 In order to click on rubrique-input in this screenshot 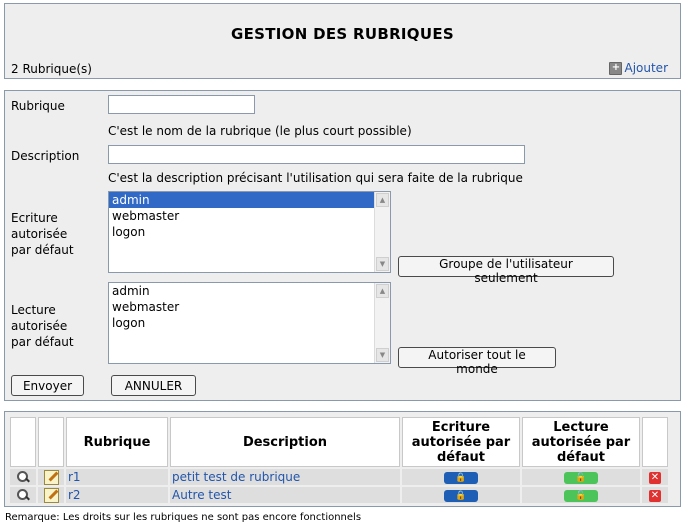, I will do `click(181, 104)`.